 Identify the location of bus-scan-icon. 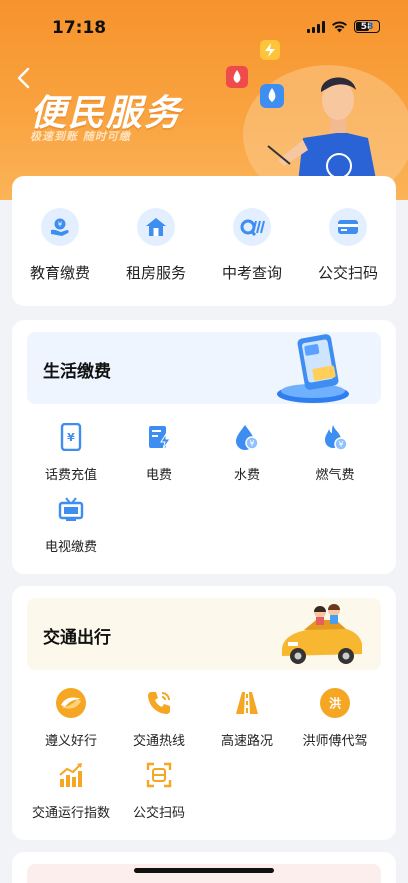
(159, 775).